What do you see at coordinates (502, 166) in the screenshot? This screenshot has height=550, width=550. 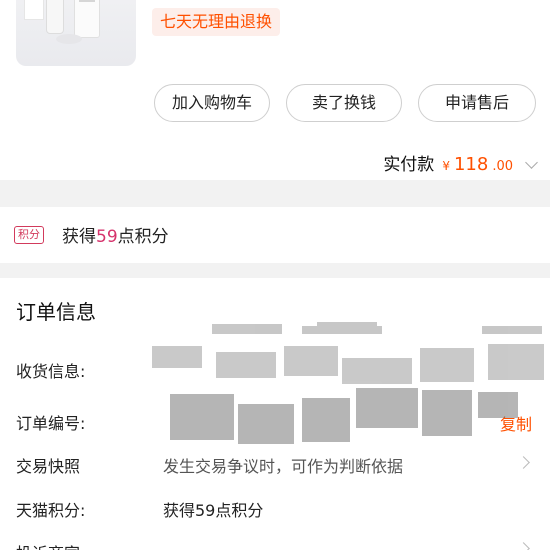 I see `payment-decimal: .00` at bounding box center [502, 166].